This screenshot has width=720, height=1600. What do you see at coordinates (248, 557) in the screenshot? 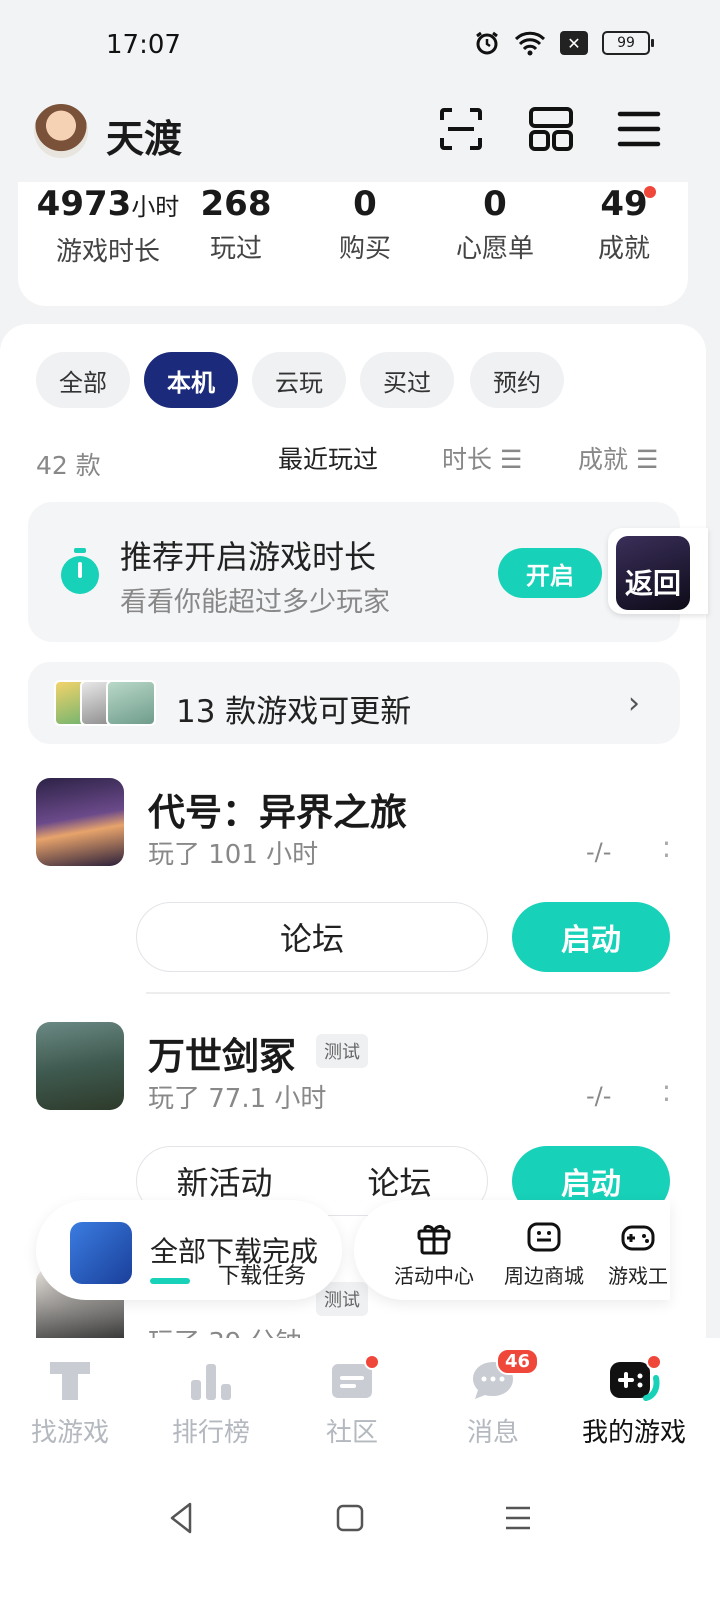
I see `promo-title: 推荐开启游戏时长` at bounding box center [248, 557].